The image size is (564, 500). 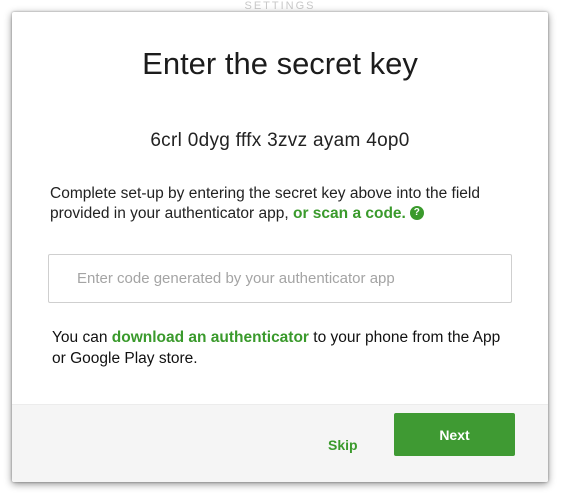 What do you see at coordinates (280, 278) in the screenshot?
I see `authenticator-code-input` at bounding box center [280, 278].